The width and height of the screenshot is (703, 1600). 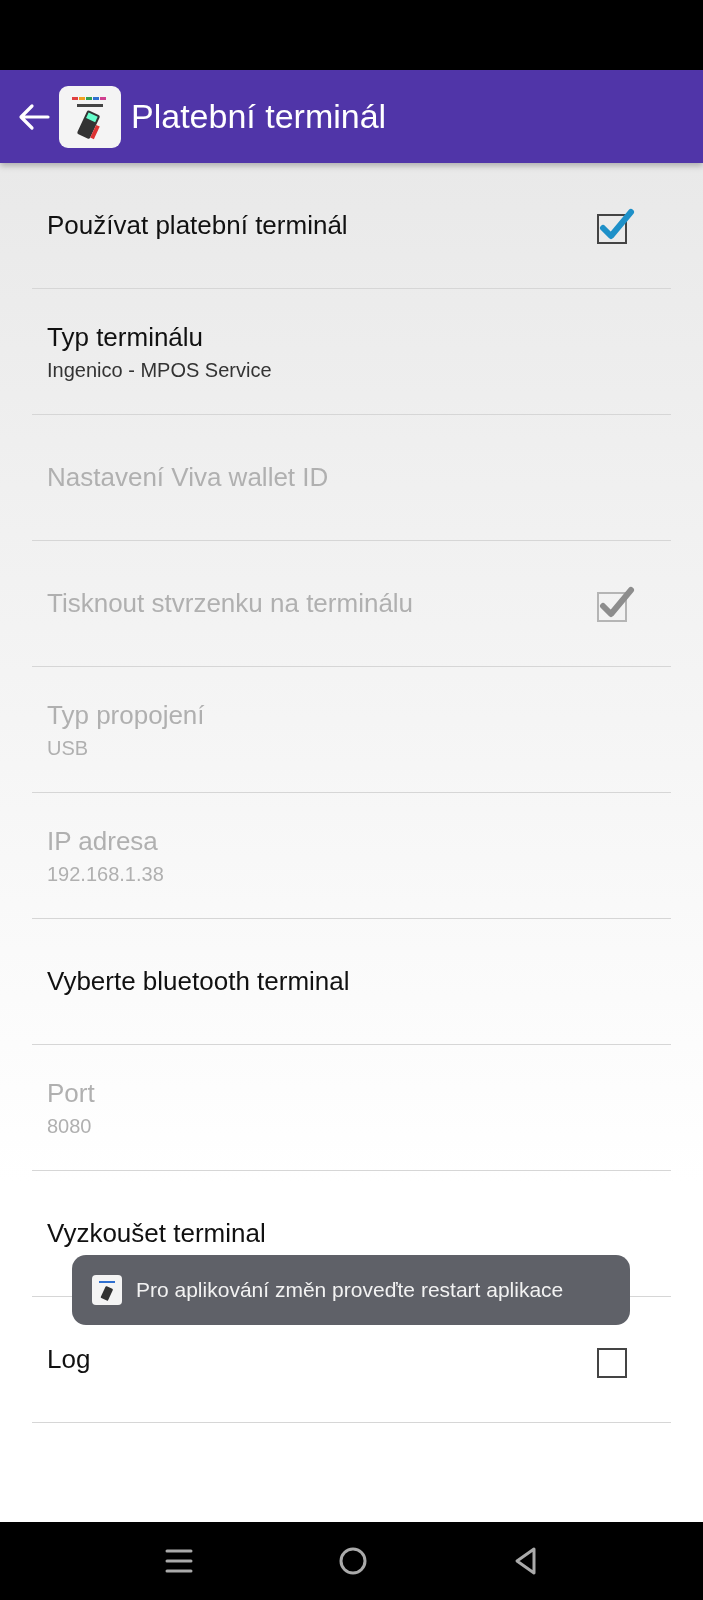 I want to click on setting-title: Vyberte bluetooth terminal, so click(x=198, y=981).